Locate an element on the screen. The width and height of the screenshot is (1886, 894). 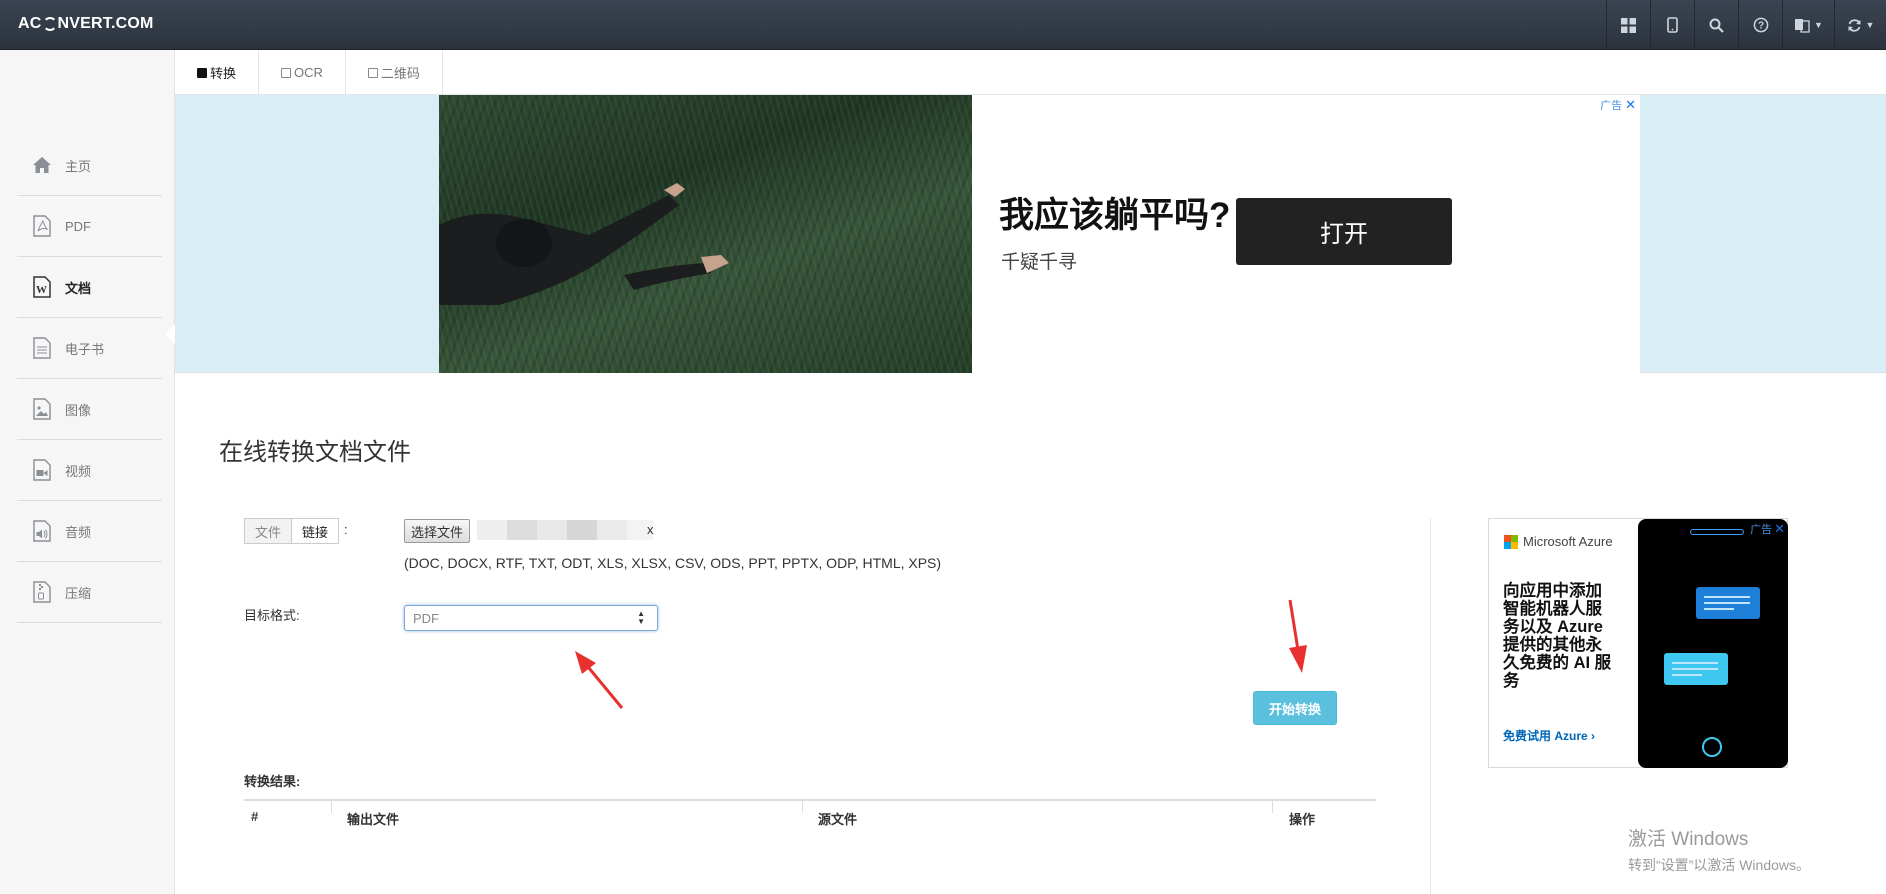
home-icon is located at coordinates (42, 165).